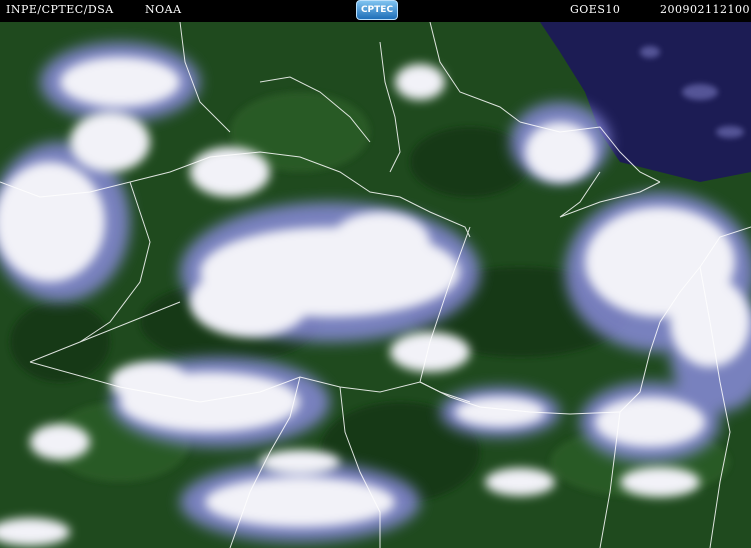 The image size is (751, 548). Describe the element at coordinates (595, 9) in the screenshot. I see `satellite-label: GOES10` at that location.